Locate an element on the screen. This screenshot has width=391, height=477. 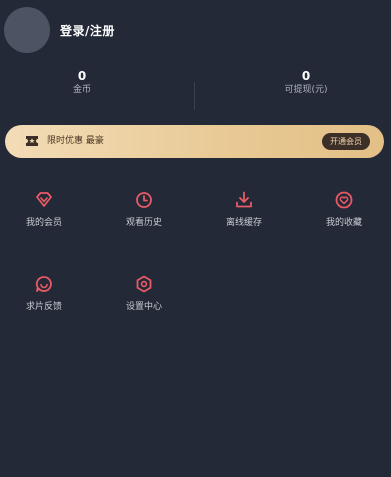
menu-item-request-feedback: 求片反馈 is located at coordinates (44, 293).